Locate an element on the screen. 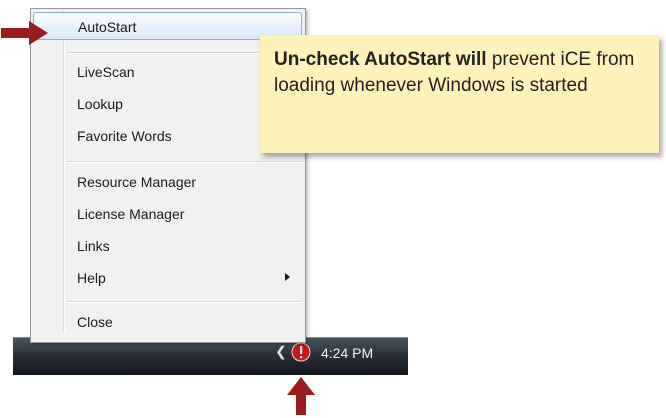 The image size is (666, 418). menu-item-license-manager: License Manager is located at coordinates (167, 214).